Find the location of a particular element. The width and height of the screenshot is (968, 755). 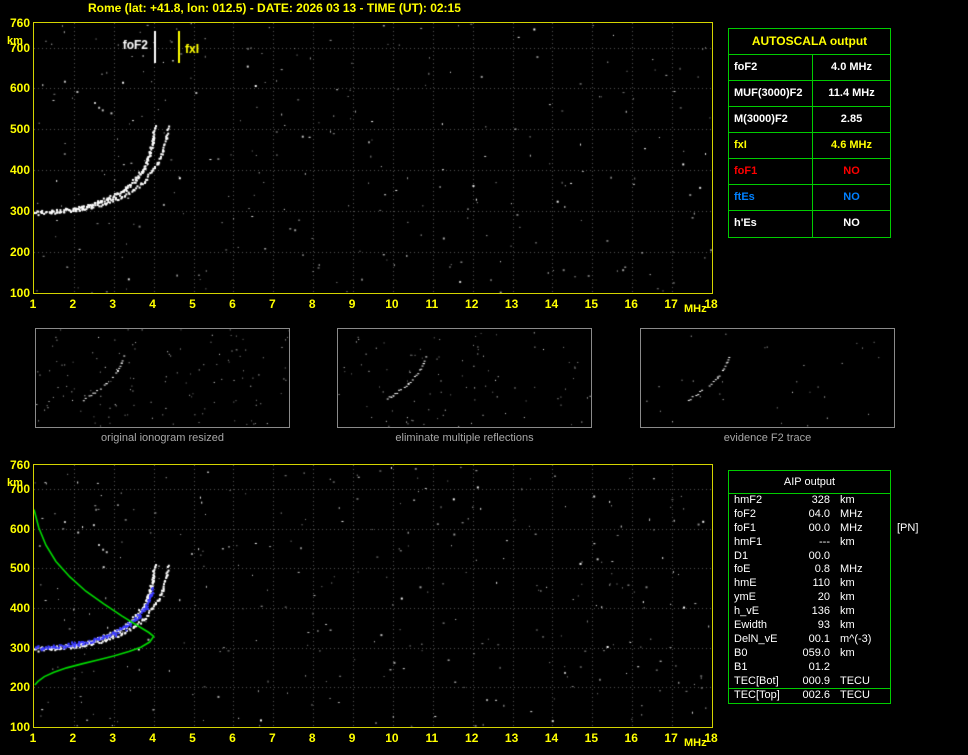

param-value: 059.0 is located at coordinates (816, 652).